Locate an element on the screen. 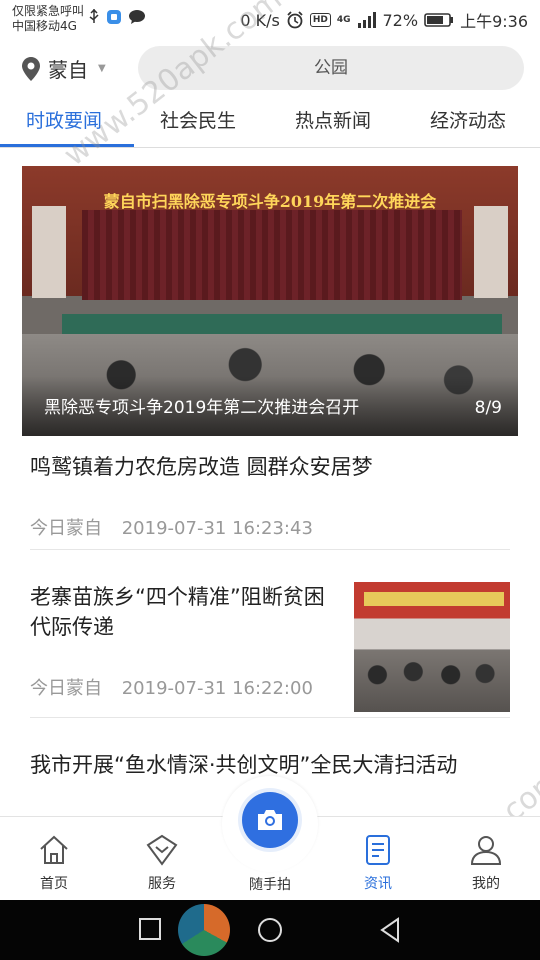 Image resolution: width=540 pixels, height=960 pixels. nav-home-label: 首页 is located at coordinates (54, 884).